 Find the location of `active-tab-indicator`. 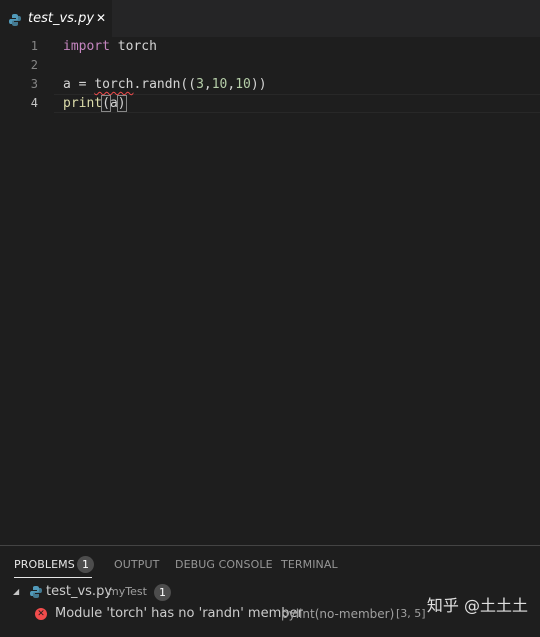

active-tab-indicator is located at coordinates (53, 577).